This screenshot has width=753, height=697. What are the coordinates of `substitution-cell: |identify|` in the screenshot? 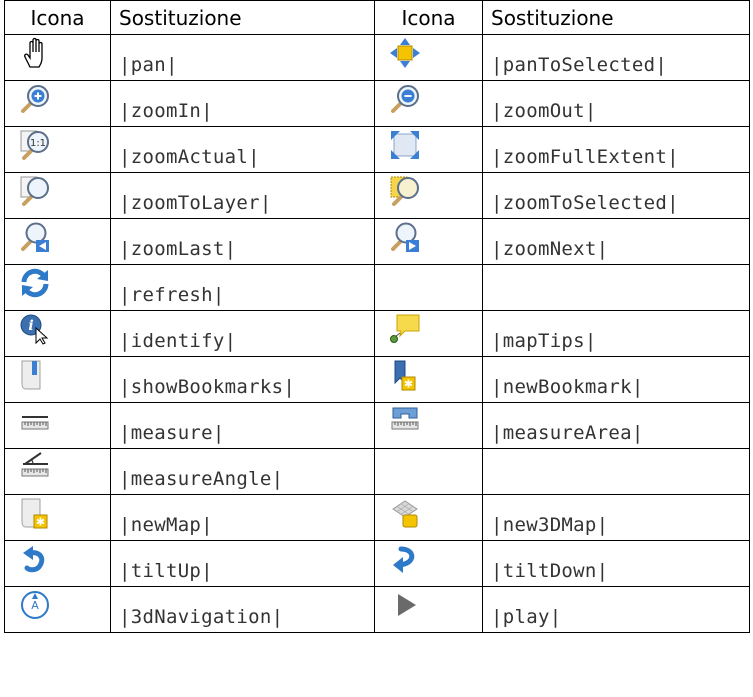 It's located at (242, 333).